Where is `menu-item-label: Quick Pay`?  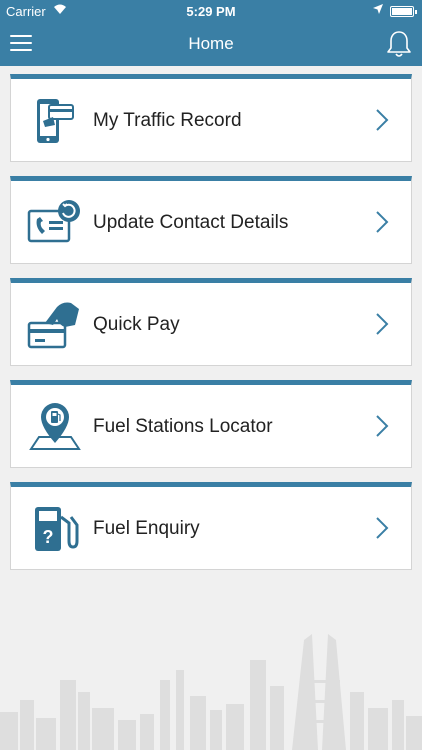
menu-item-label: Quick Pay is located at coordinates (136, 324).